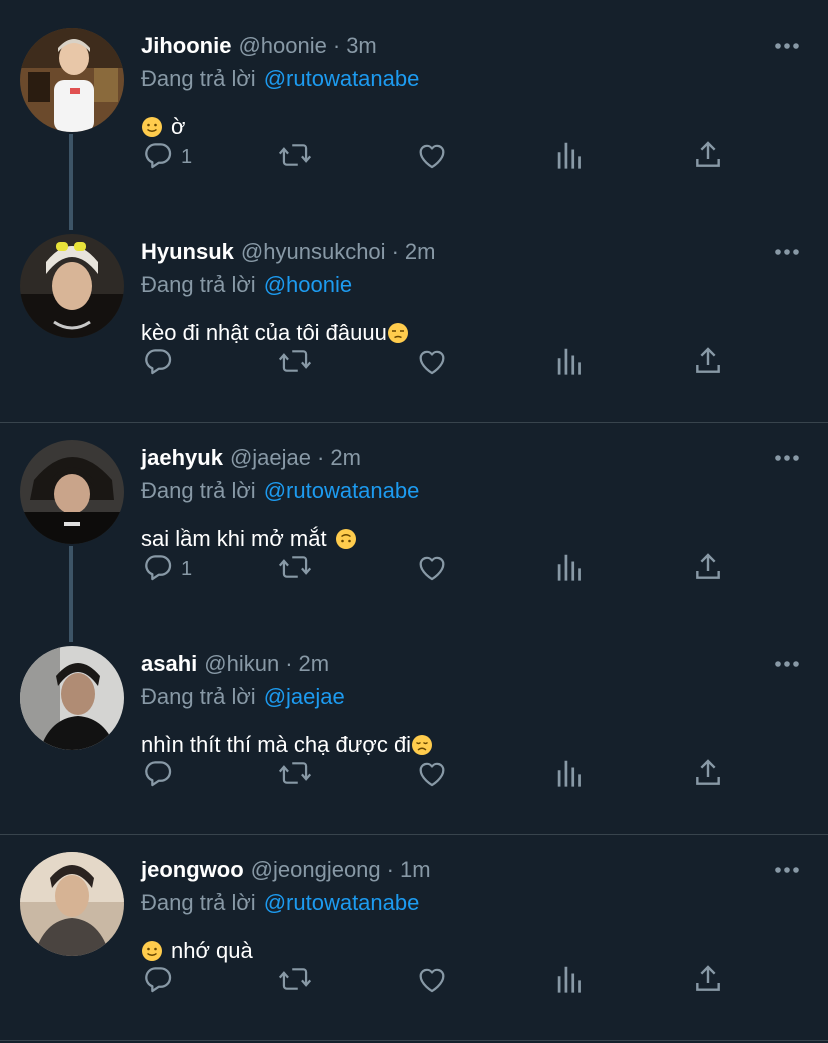  I want to click on display-name: Jihoonie, so click(186, 46).